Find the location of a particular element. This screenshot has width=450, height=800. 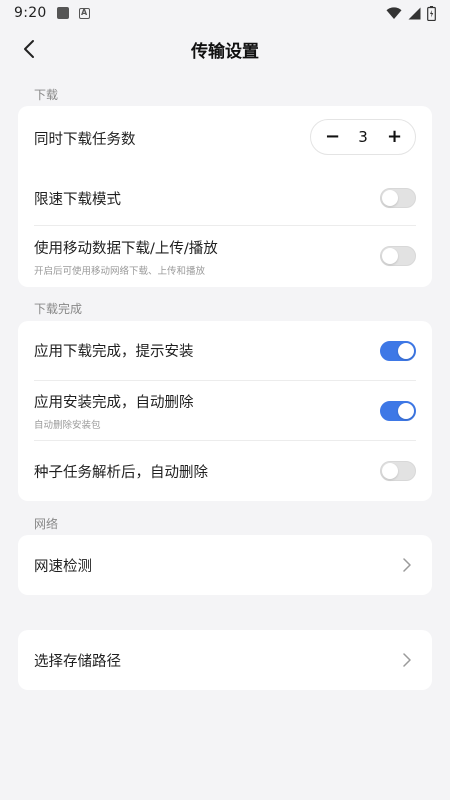

speed-limit-toggle is located at coordinates (398, 198).